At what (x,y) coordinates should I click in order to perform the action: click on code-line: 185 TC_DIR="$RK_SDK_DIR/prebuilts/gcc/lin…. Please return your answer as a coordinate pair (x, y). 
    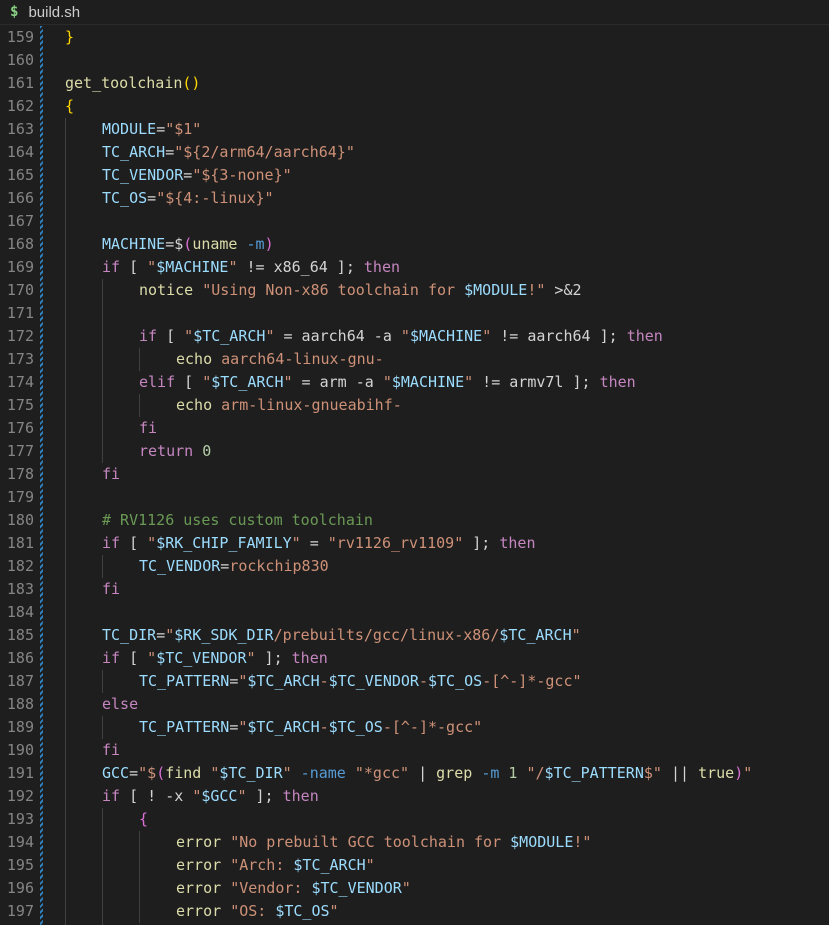
    Looking at the image, I should click on (414, 635).